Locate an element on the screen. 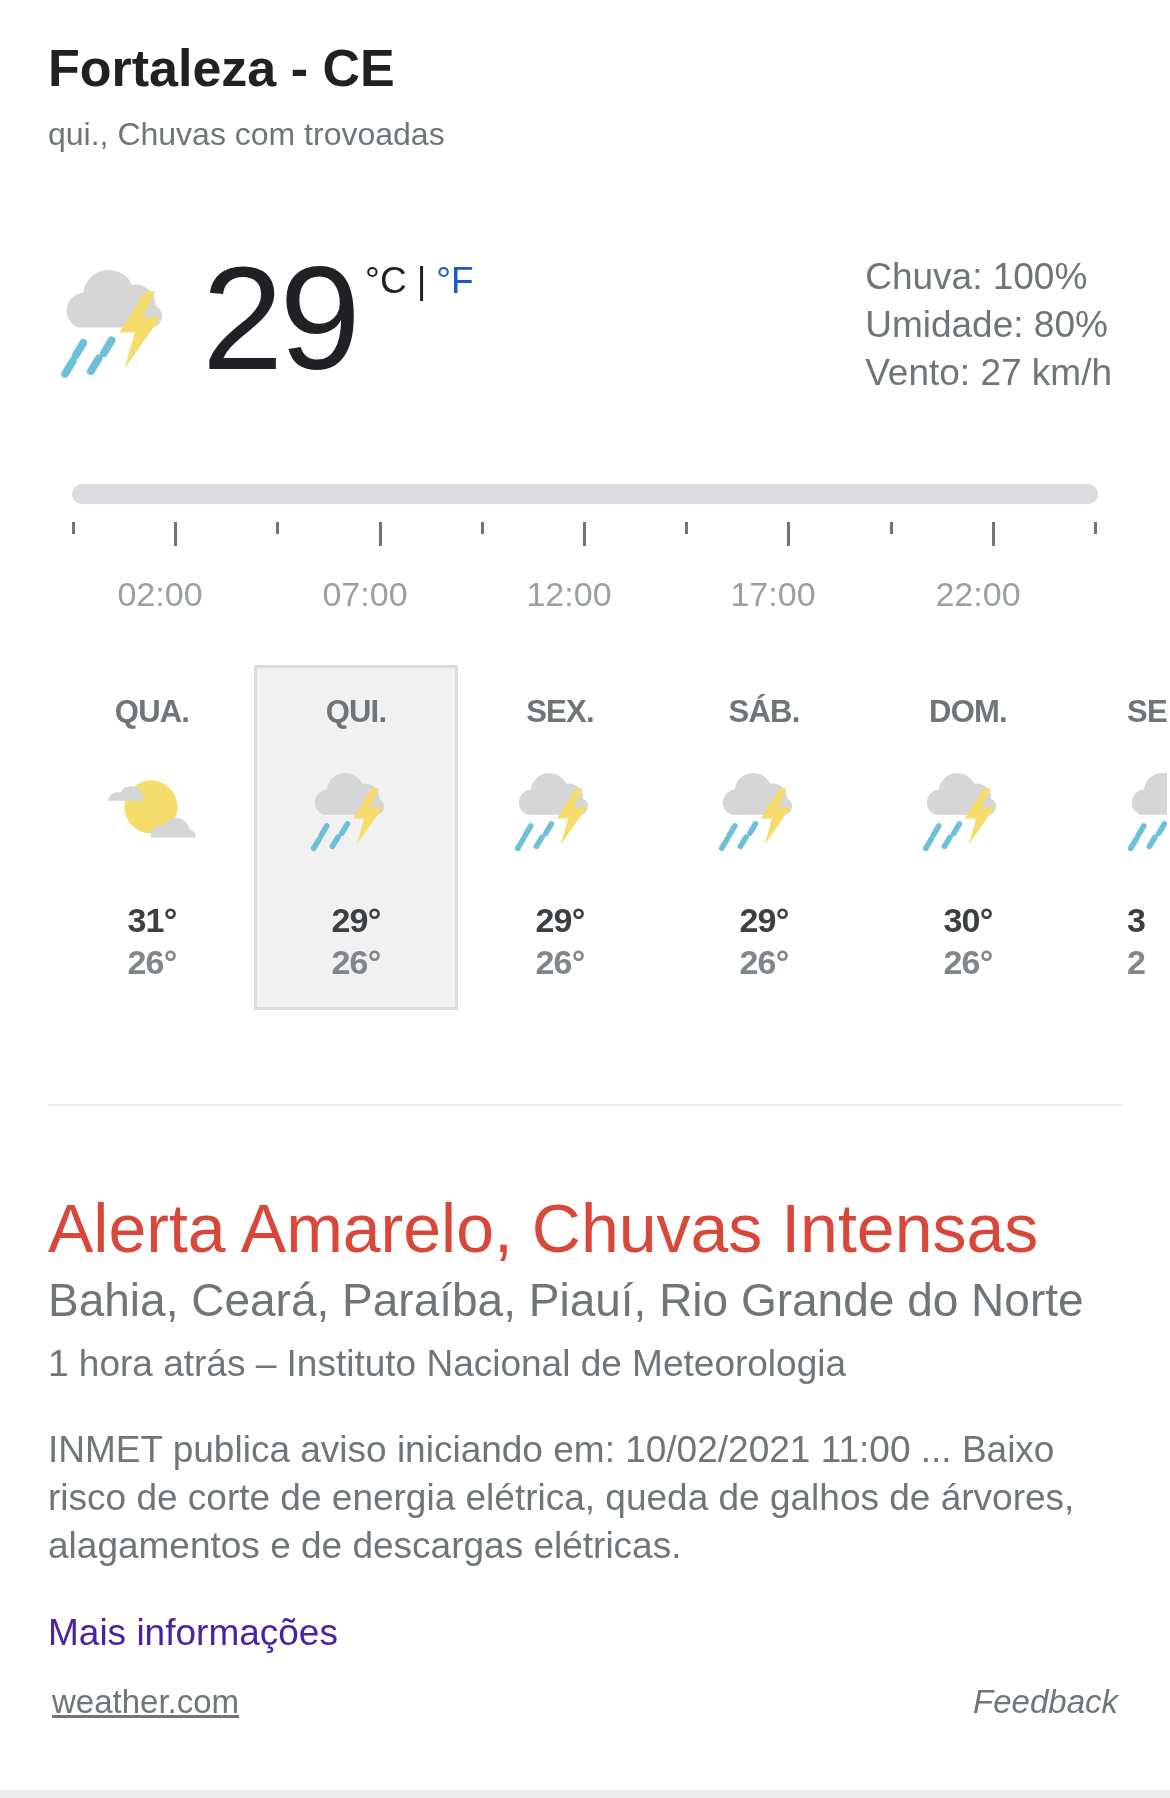 The width and height of the screenshot is (1170, 1798). temperature: 29 is located at coordinates (280, 324).